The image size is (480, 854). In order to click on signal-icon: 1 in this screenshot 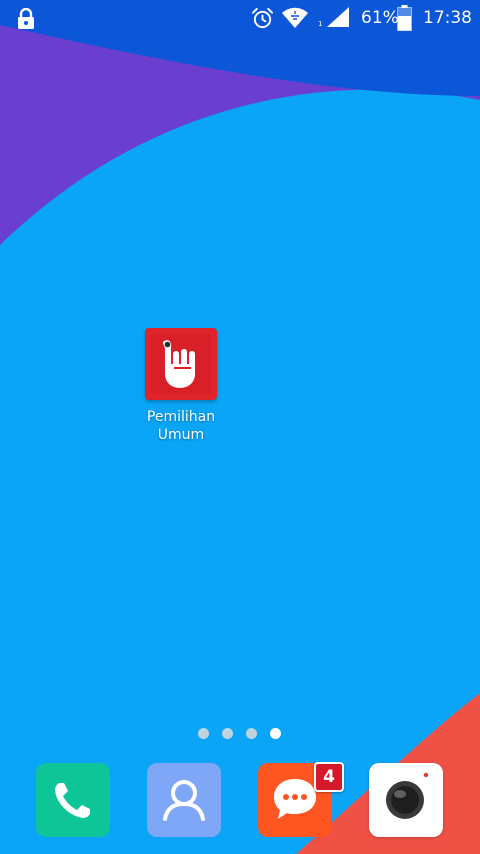, I will do `click(333, 17)`.